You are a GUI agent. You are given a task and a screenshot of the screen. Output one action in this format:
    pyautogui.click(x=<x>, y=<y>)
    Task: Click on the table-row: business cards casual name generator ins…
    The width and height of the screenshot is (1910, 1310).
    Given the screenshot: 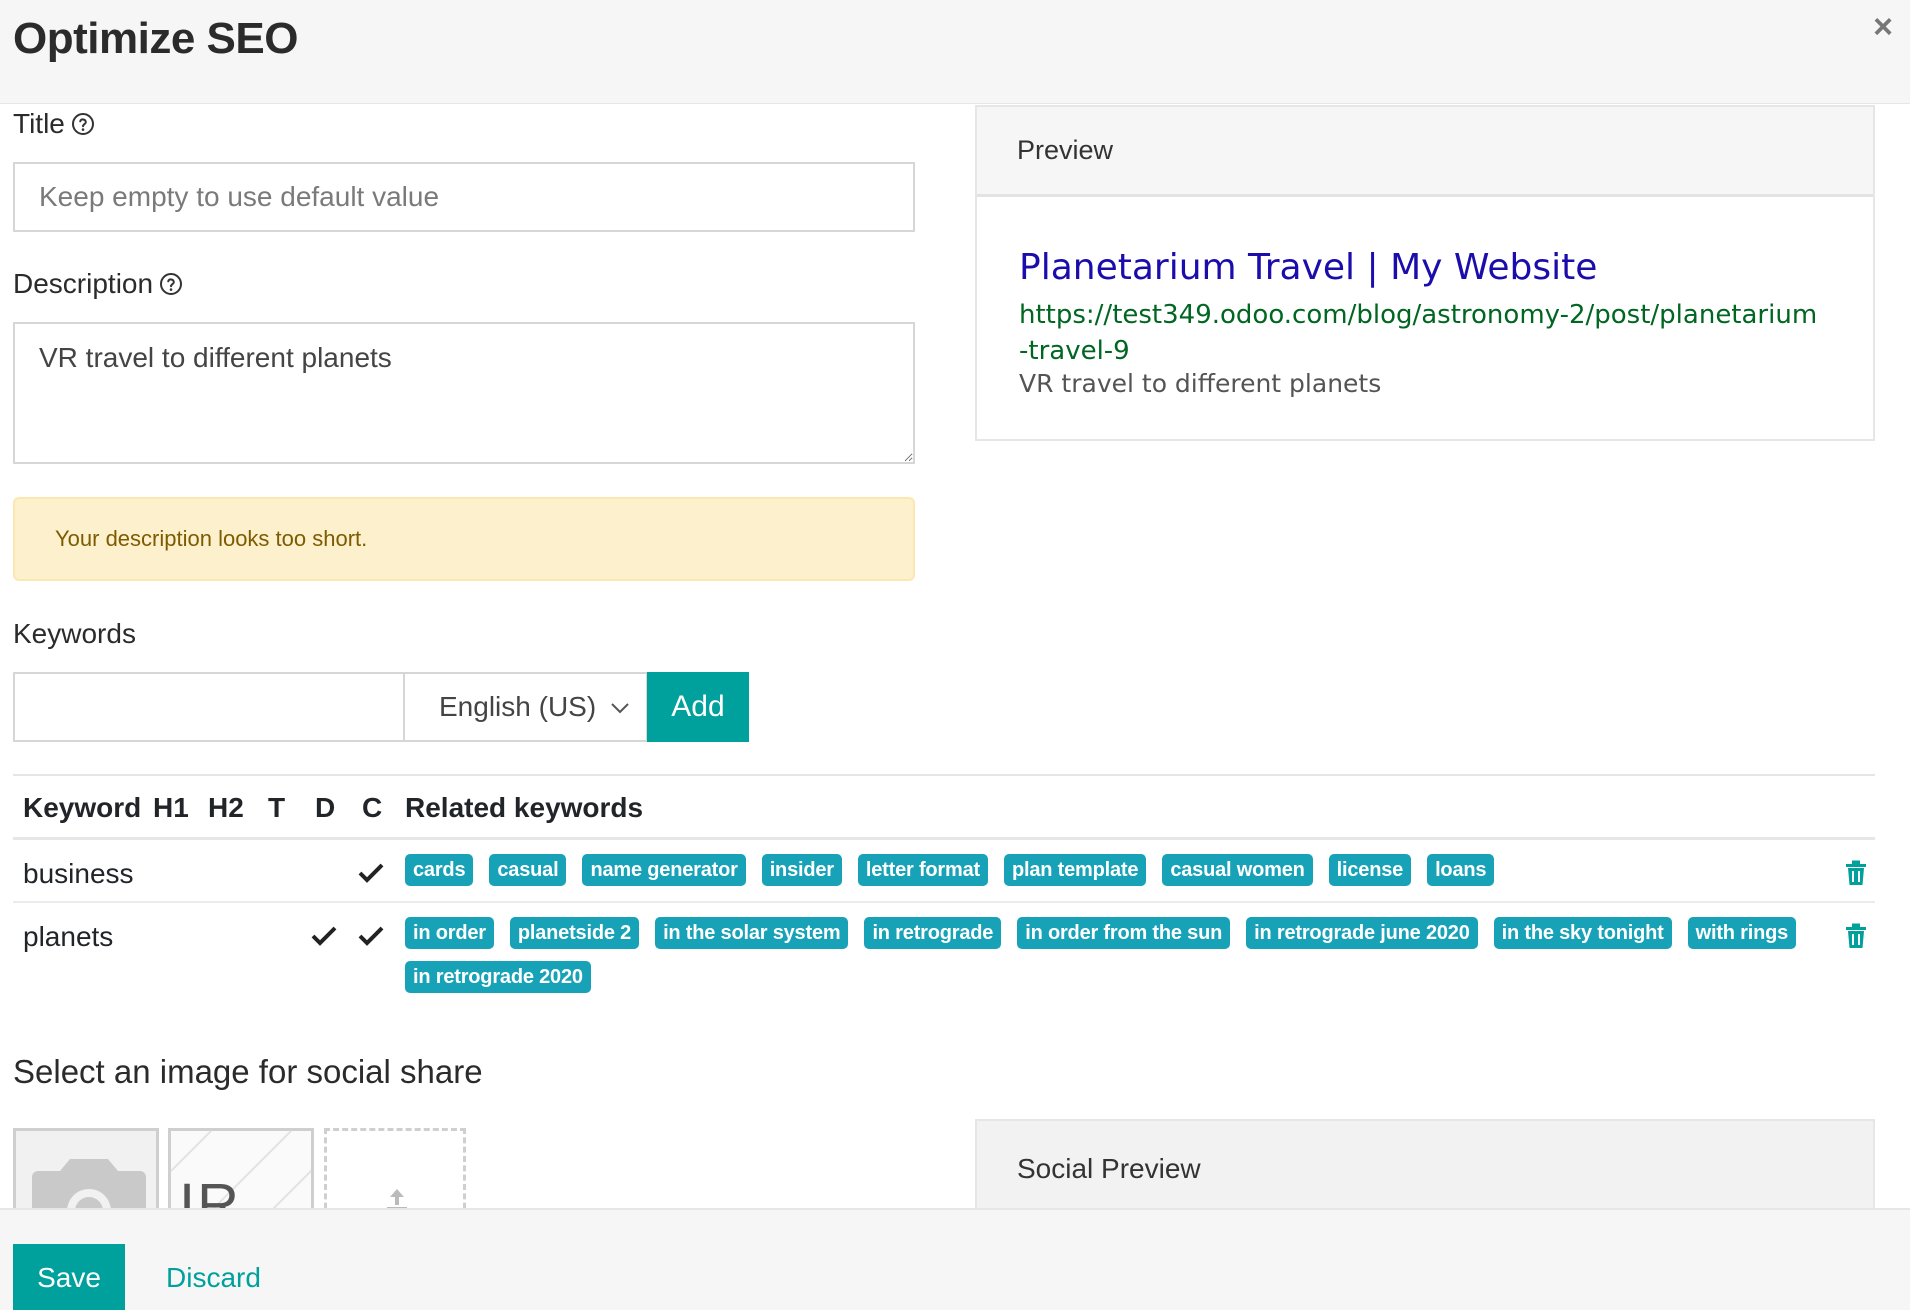 What is the action you would take?
    pyautogui.click(x=944, y=871)
    